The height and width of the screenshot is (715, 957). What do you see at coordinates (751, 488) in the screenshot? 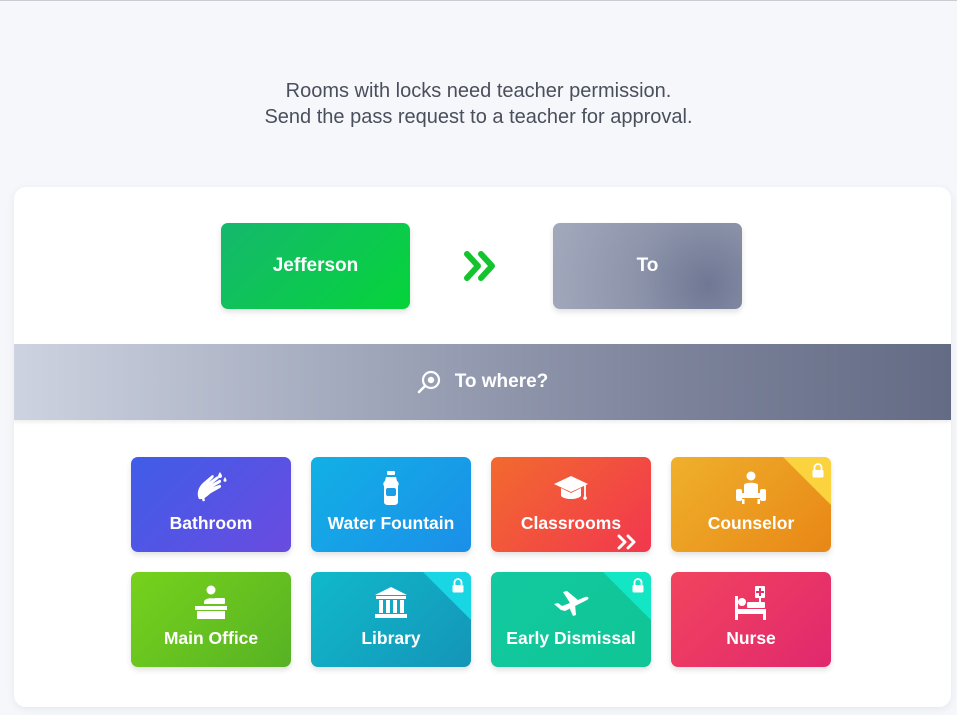
I see `counselor-icon` at bounding box center [751, 488].